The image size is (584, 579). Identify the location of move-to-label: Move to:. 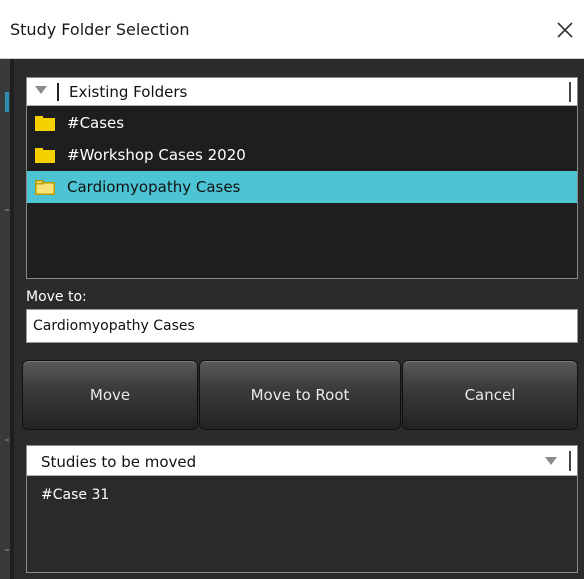
(56, 297).